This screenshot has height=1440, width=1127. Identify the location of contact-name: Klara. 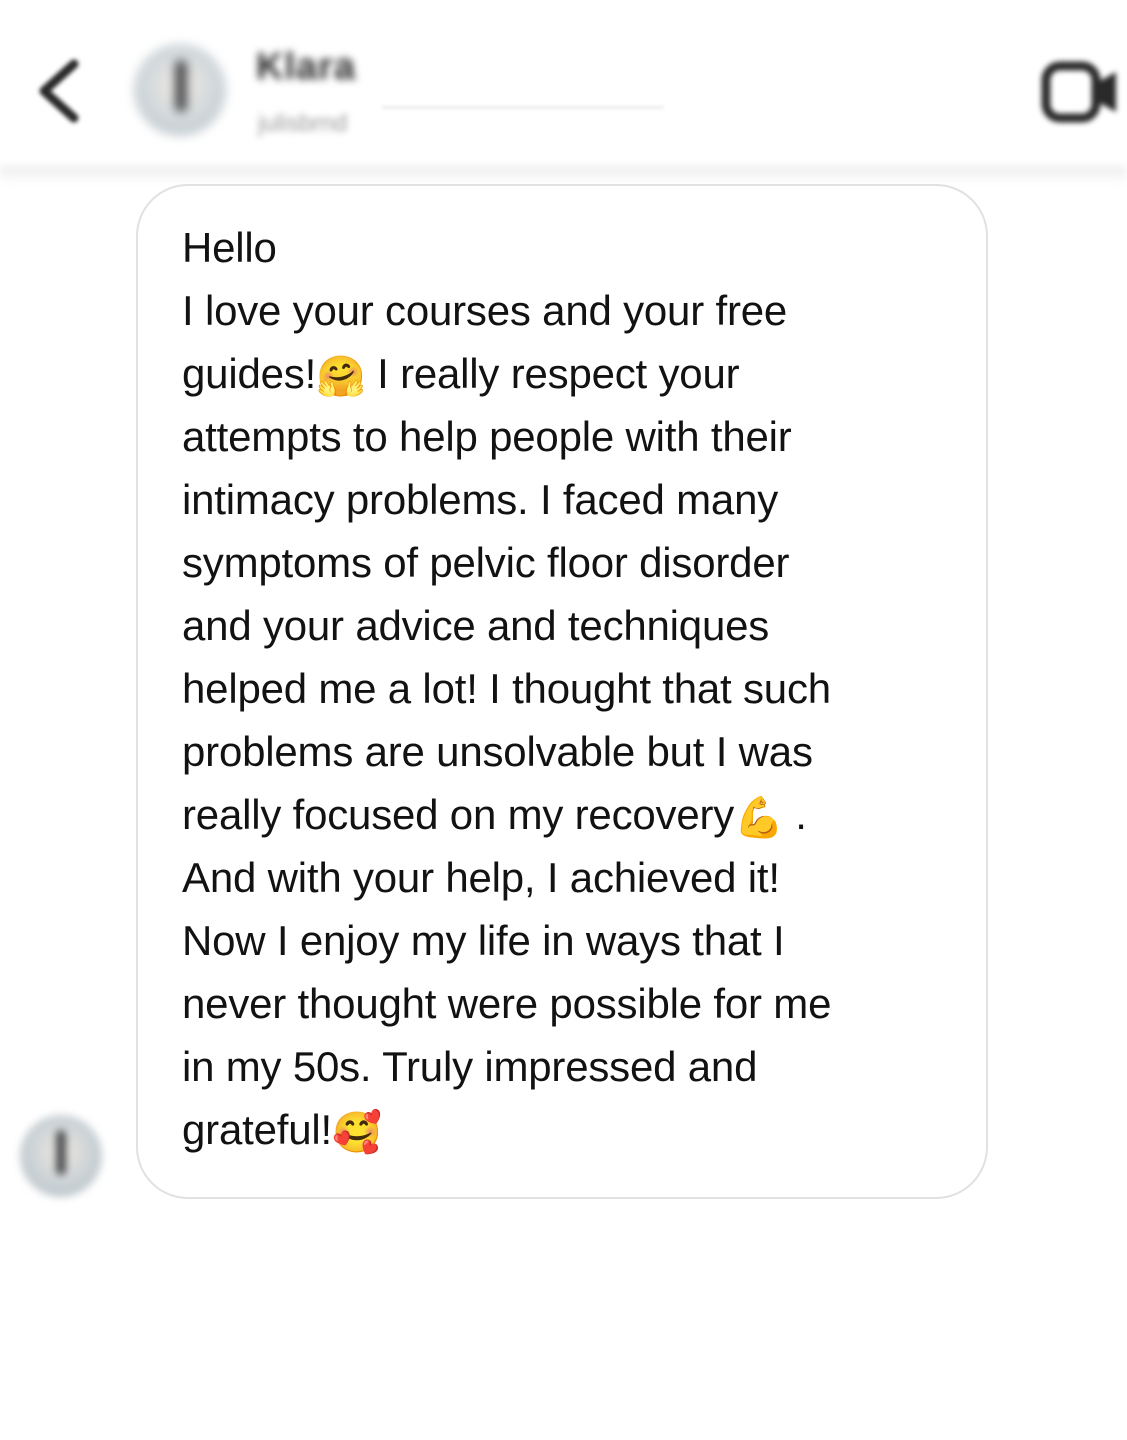
(306, 67).